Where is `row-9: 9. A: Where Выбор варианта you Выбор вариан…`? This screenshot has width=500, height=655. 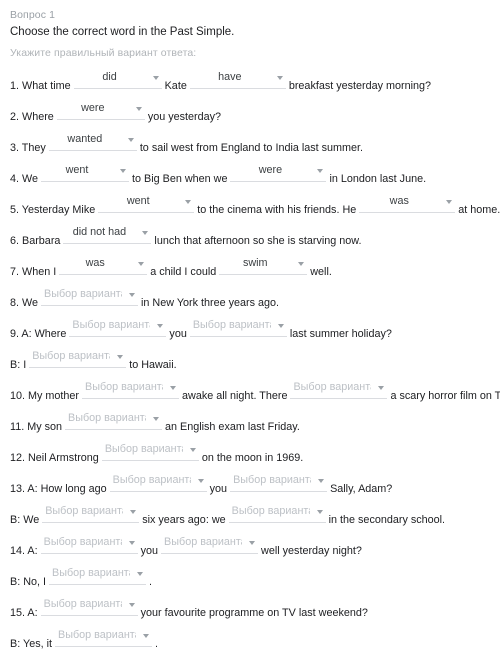
row-9: 9. A: Where Выбор варианта you Выбор вариан… is located at coordinates (250, 329).